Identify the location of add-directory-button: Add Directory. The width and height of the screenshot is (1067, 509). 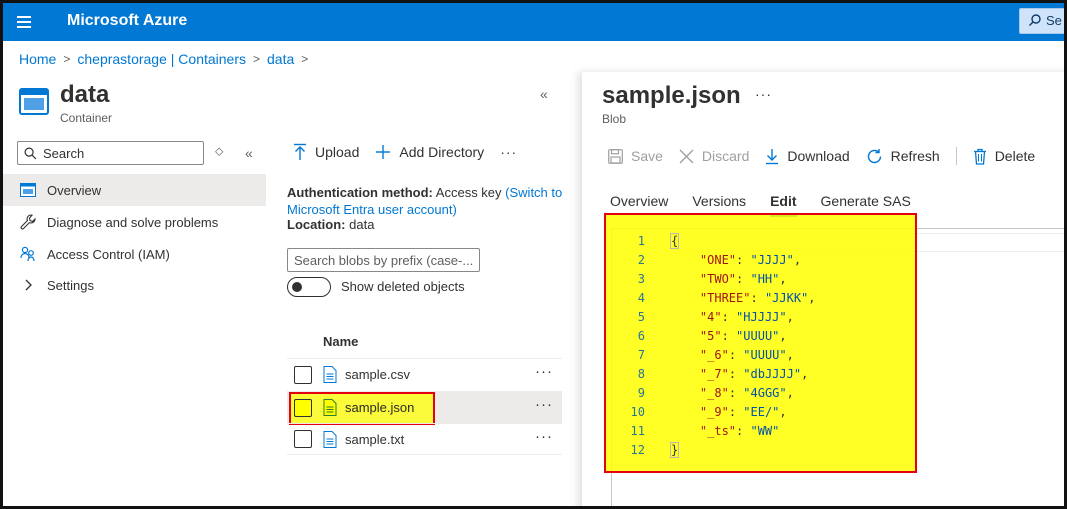
(429, 152).